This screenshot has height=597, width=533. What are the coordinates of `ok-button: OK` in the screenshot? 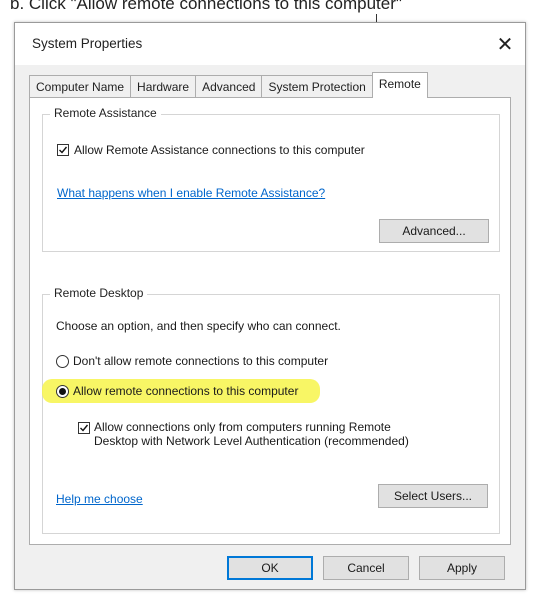 It's located at (270, 568).